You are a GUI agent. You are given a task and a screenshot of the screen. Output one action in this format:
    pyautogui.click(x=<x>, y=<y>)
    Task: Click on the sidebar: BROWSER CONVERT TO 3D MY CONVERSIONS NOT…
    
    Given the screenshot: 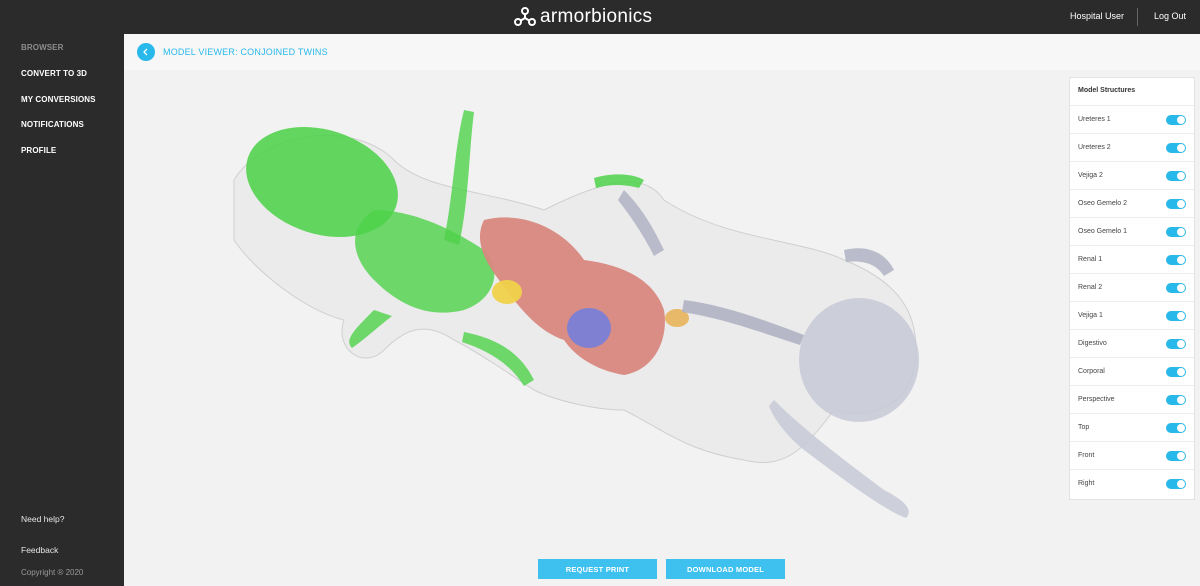 What is the action you would take?
    pyautogui.click(x=62, y=310)
    